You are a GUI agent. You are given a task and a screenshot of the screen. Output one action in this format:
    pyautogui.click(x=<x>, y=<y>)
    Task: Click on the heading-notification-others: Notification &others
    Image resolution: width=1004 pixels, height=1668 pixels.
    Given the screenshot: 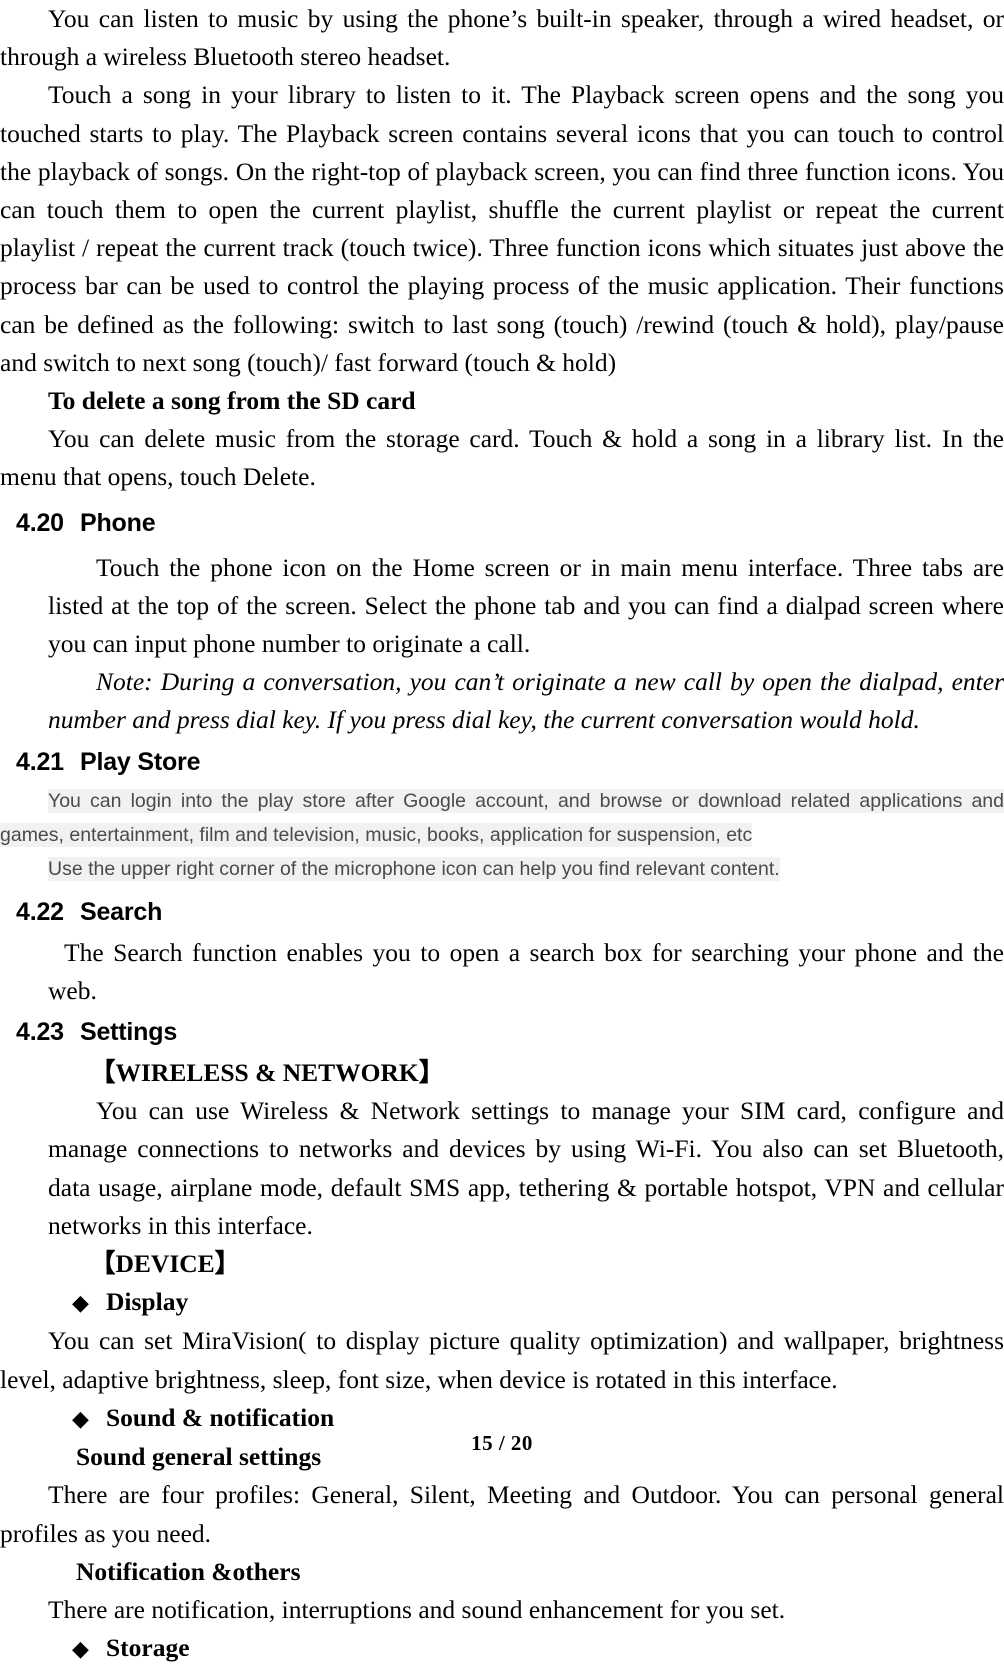 What is the action you would take?
    pyautogui.click(x=188, y=1571)
    